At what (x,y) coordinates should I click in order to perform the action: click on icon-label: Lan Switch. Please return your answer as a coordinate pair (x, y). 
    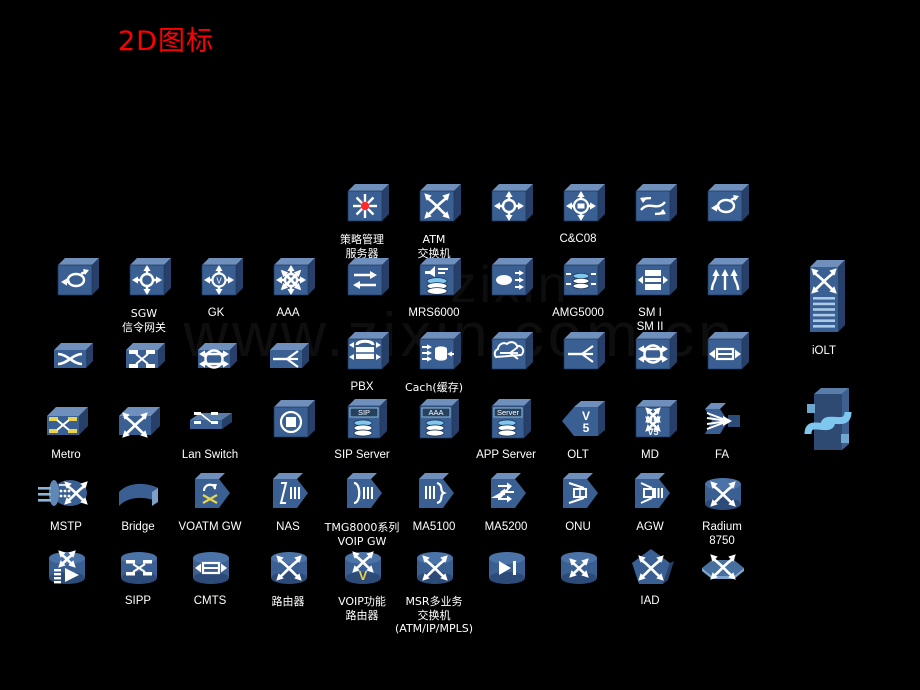
    Looking at the image, I should click on (210, 455).